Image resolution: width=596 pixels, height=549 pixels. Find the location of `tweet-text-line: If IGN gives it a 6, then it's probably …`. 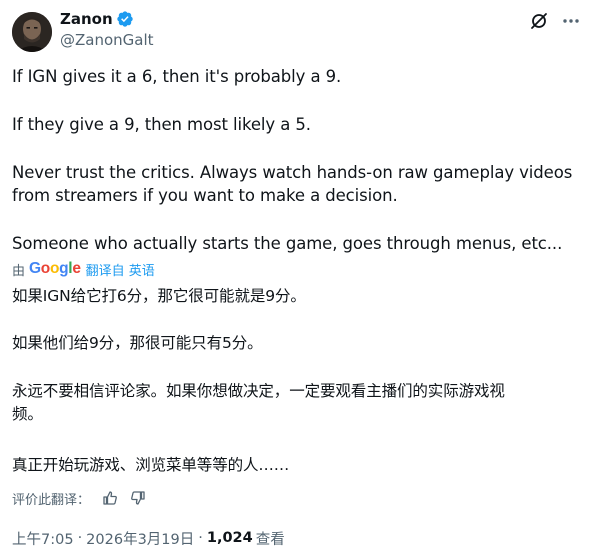

tweet-text-line: If IGN gives it a 6, then it's probably … is located at coordinates (177, 76).